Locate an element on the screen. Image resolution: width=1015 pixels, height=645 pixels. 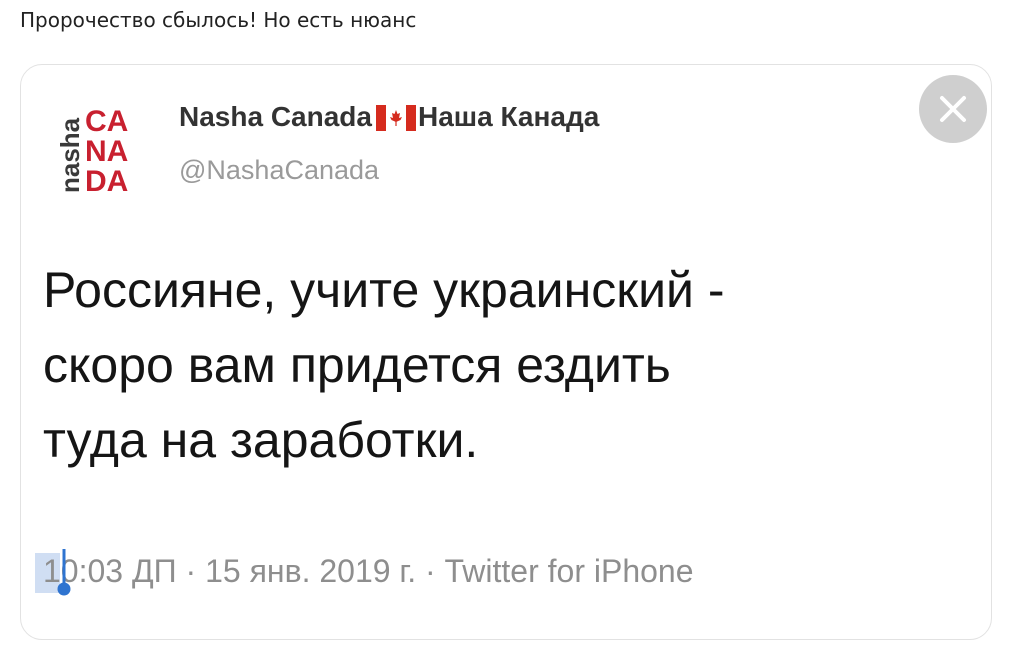
logo-row-ca: CA is located at coordinates (106, 121).